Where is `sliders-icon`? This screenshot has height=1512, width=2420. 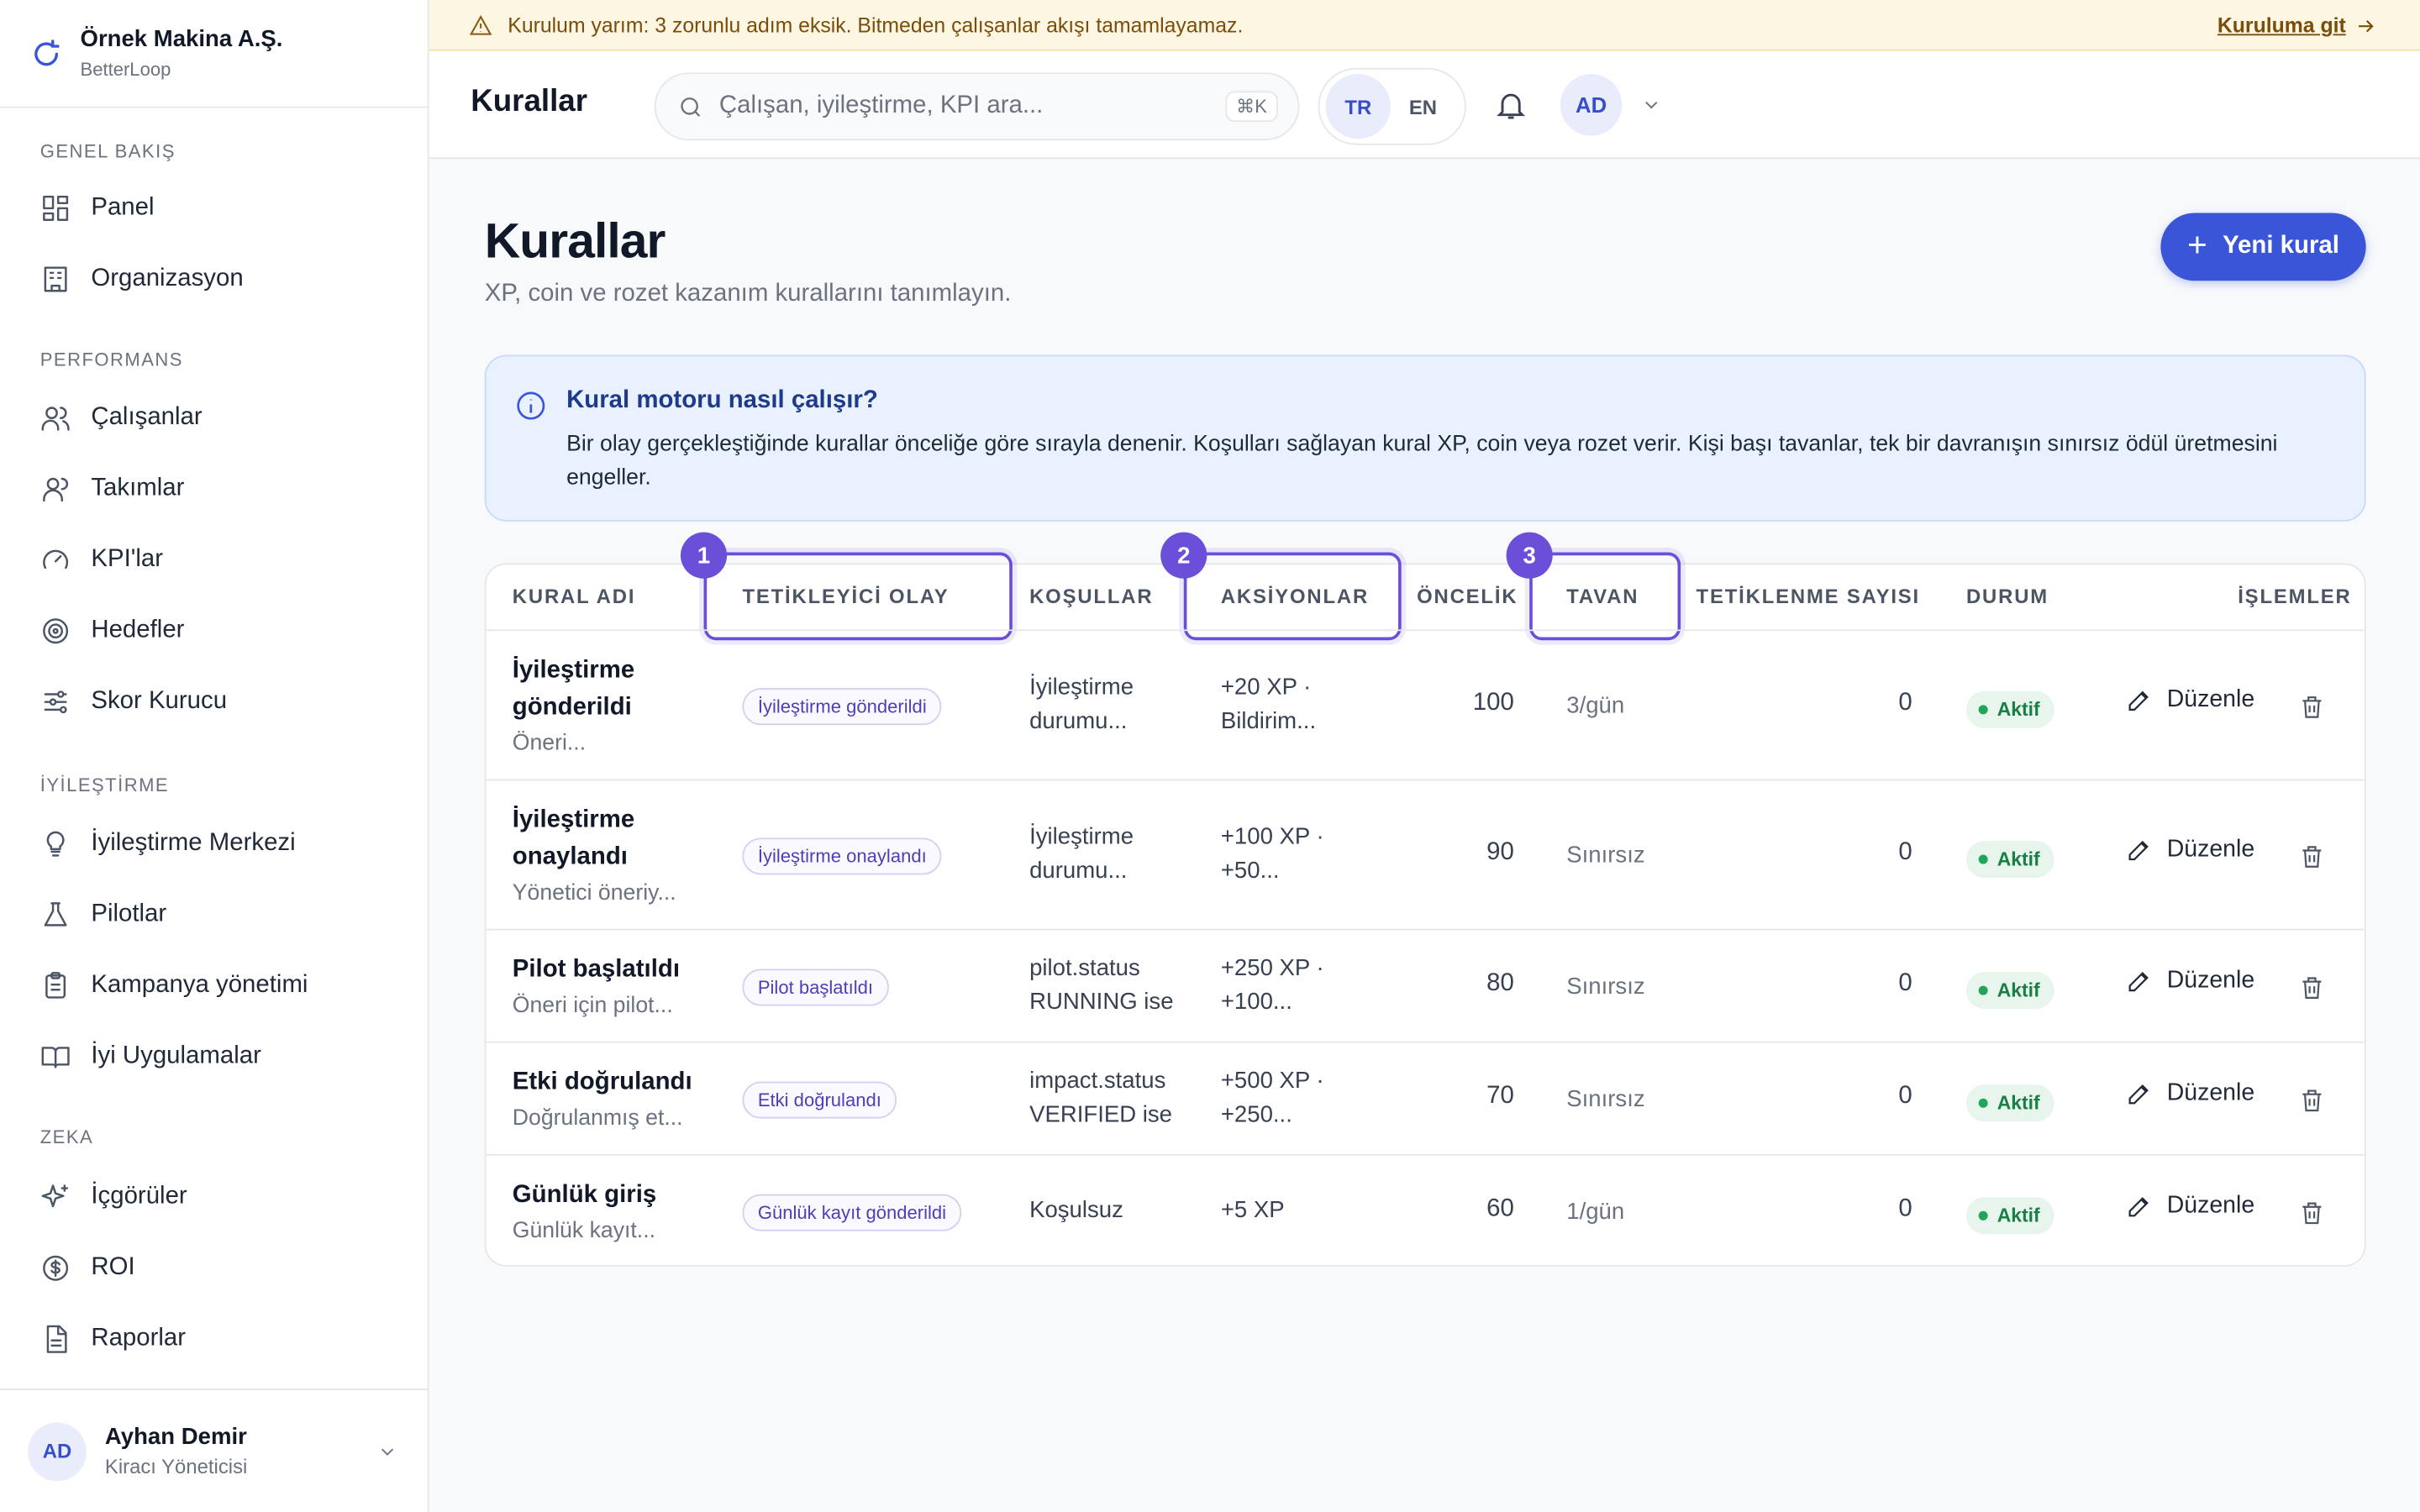 sliders-icon is located at coordinates (55, 702).